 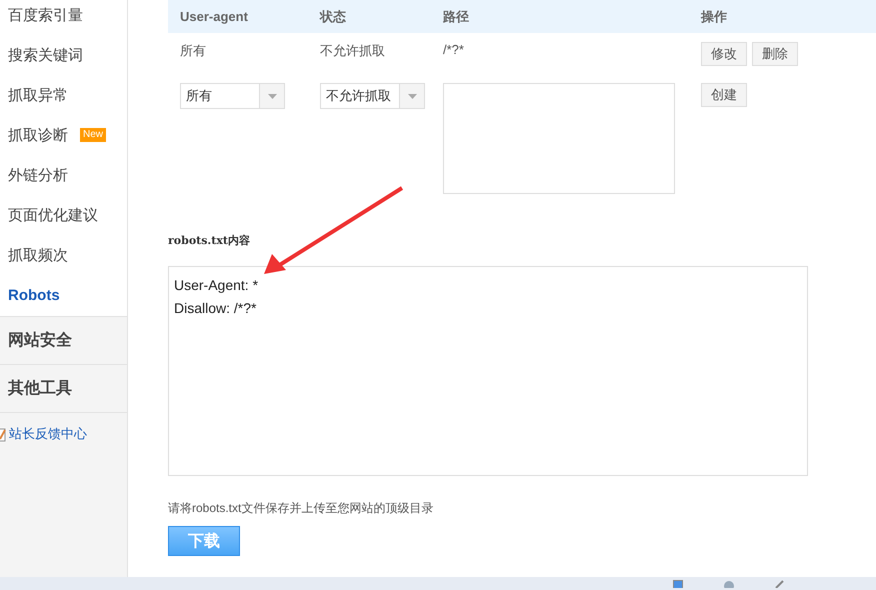 What do you see at coordinates (63, 17) in the screenshot?
I see `sidebar-item: 百度索引量` at bounding box center [63, 17].